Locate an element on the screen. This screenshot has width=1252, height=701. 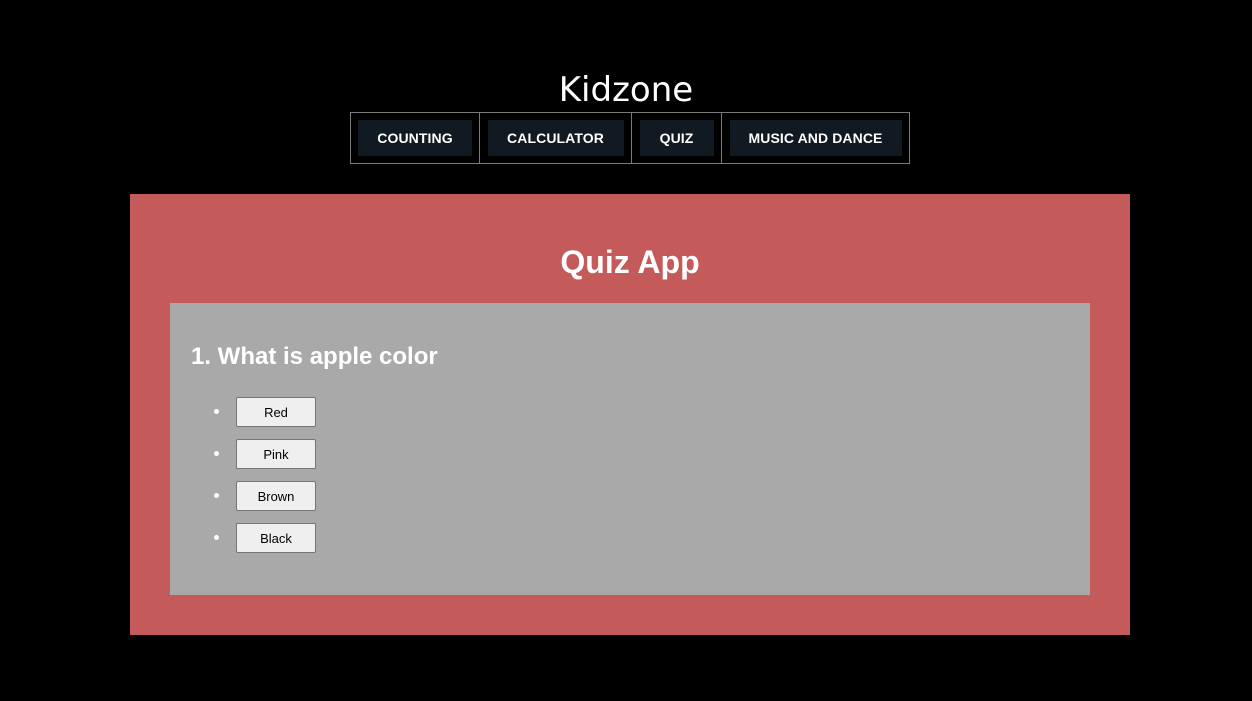
nav-cell-quiz: QUIZ is located at coordinates (677, 138).